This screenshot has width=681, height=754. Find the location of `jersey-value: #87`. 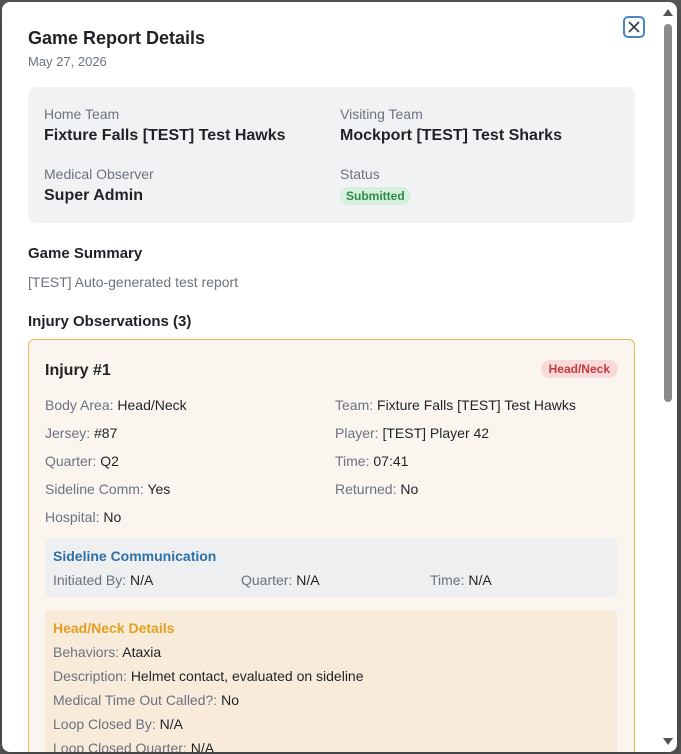

jersey-value: #87 is located at coordinates (106, 433).